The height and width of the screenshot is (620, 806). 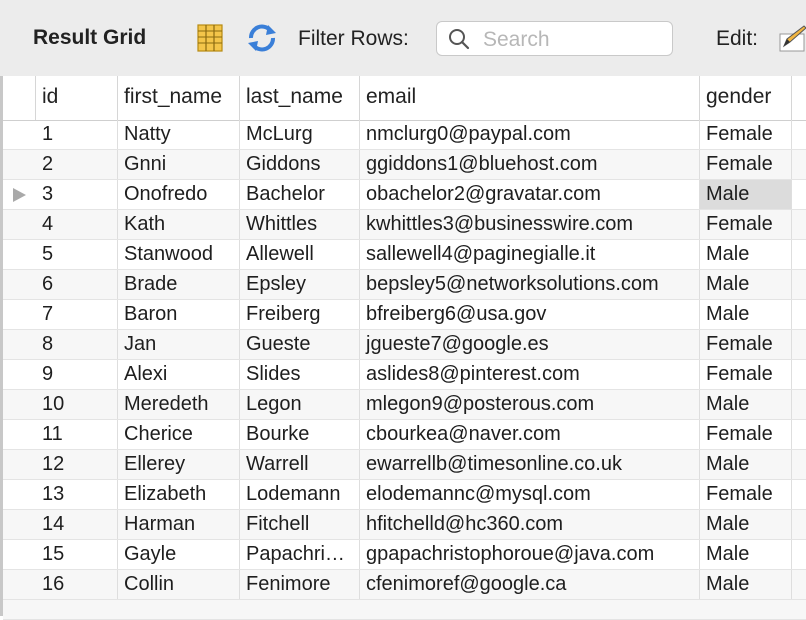 I want to click on cell-id: 1, so click(x=77, y=134).